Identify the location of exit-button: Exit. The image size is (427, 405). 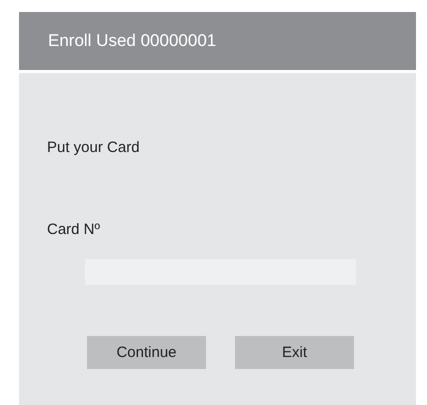
(294, 352).